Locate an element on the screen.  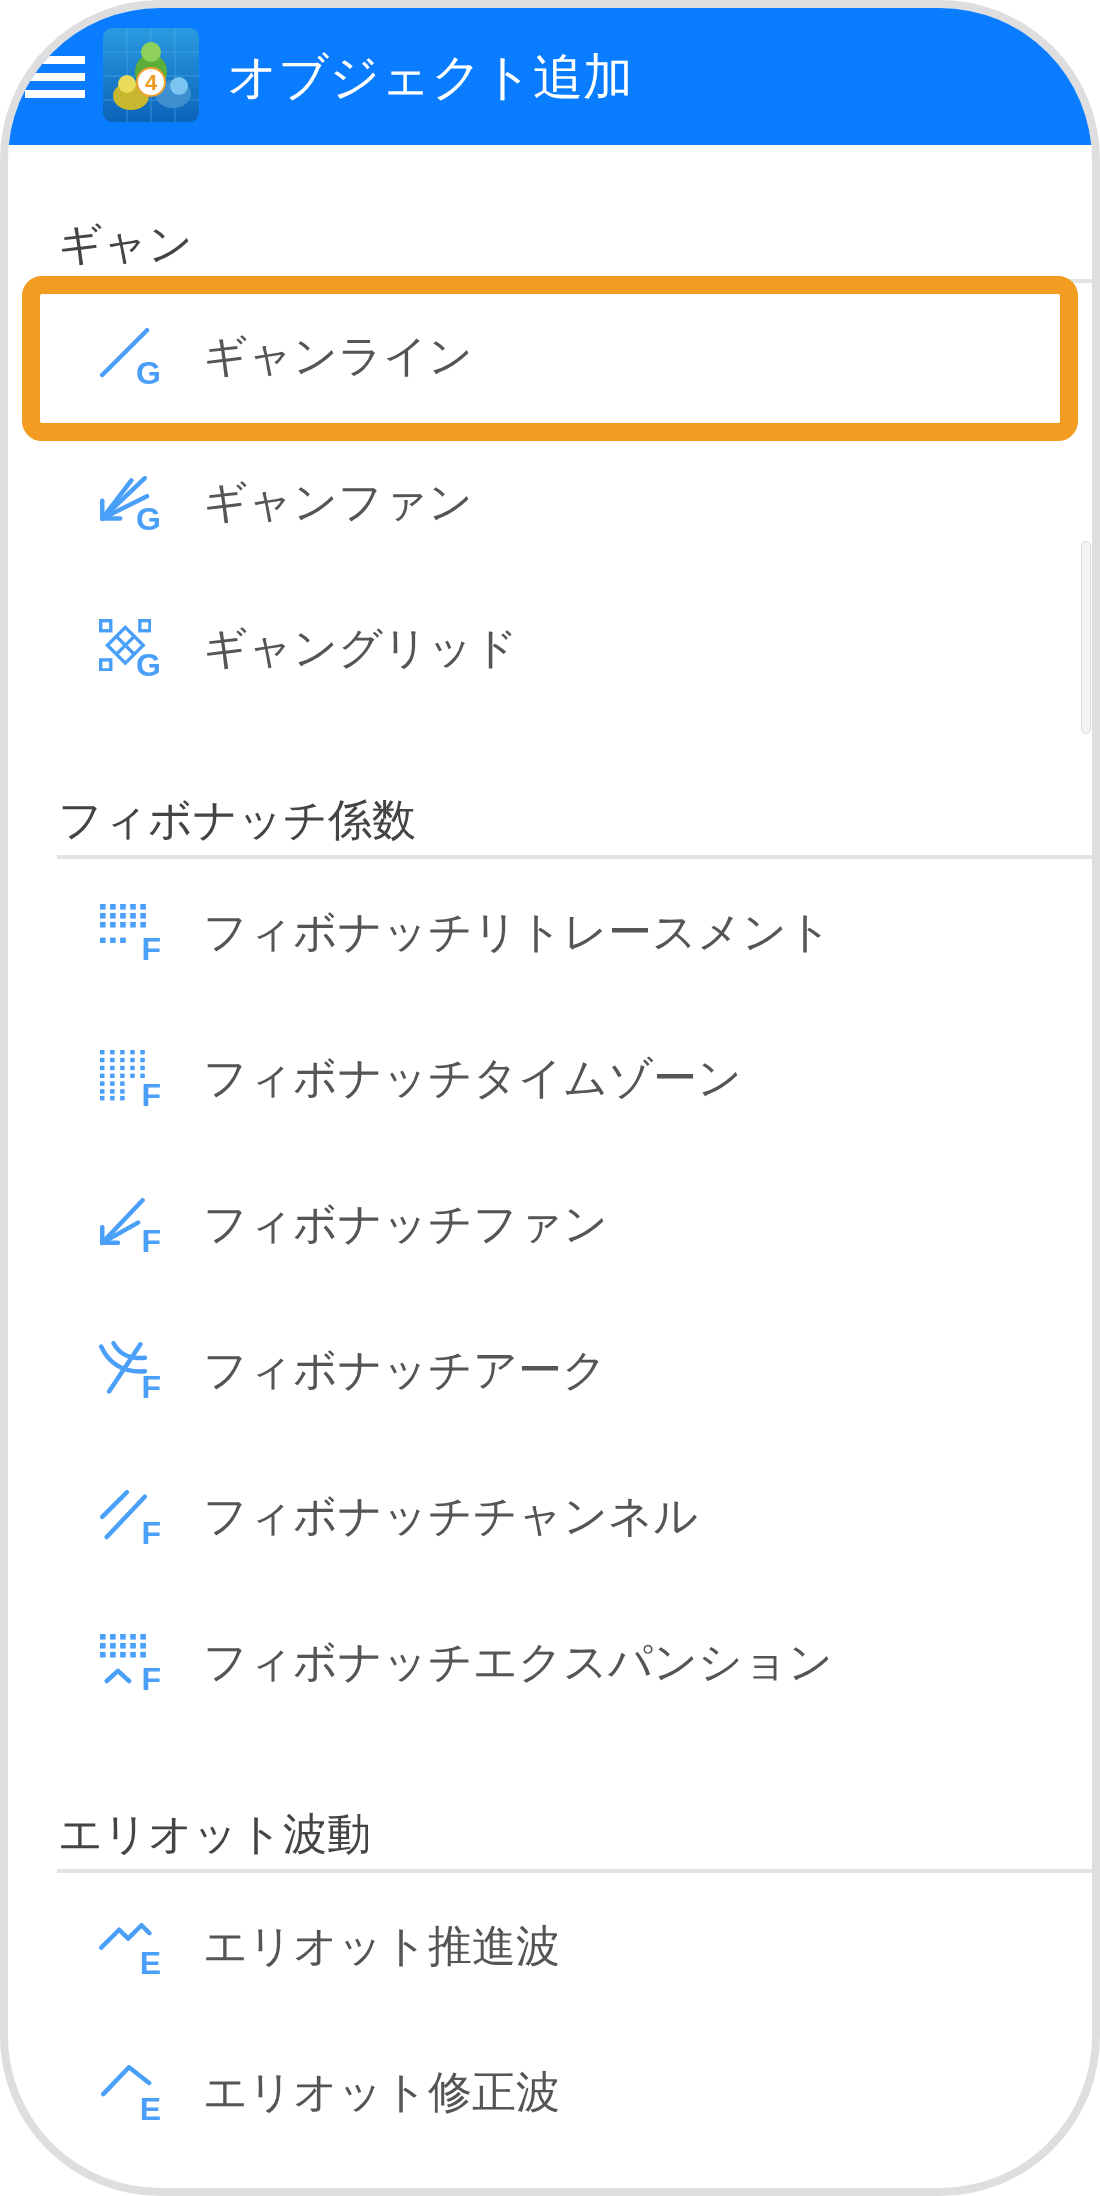
object-menu-item: フィボナッチリトレースメント is located at coordinates (517, 932).